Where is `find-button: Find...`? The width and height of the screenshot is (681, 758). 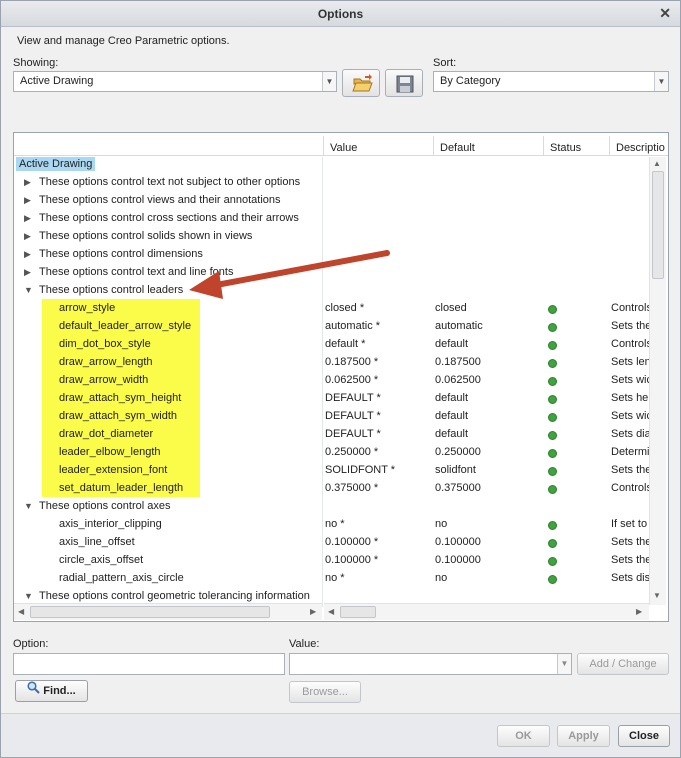 find-button: Find... is located at coordinates (51, 691).